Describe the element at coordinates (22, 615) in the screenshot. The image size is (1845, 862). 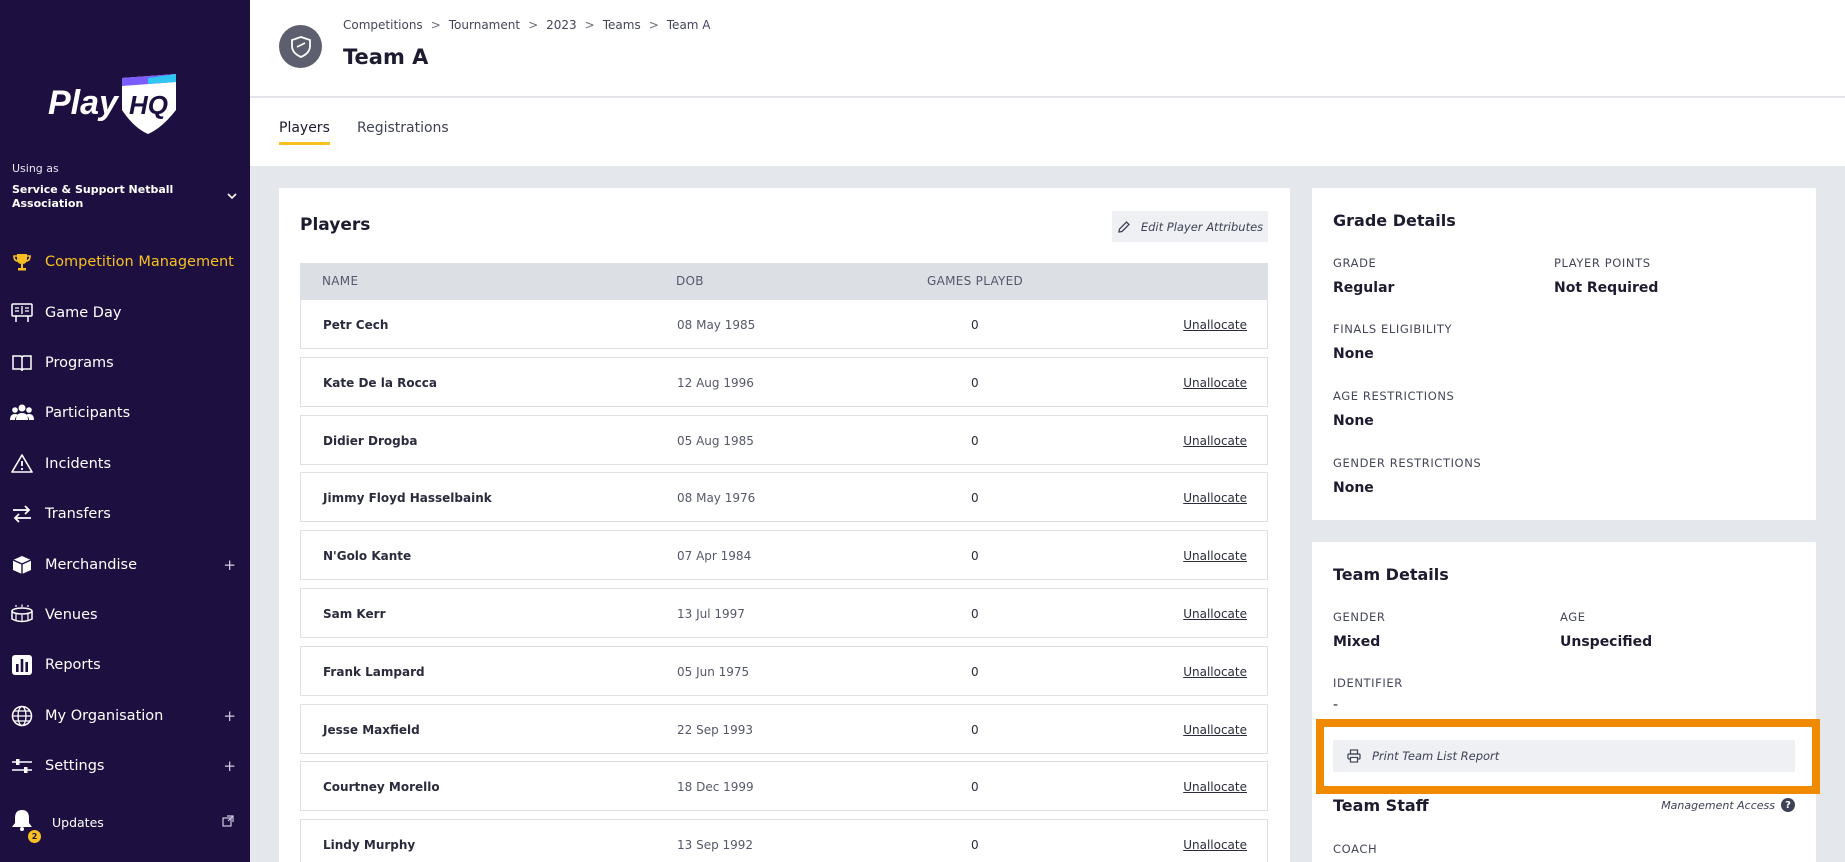
I see `stadium-icon` at that location.